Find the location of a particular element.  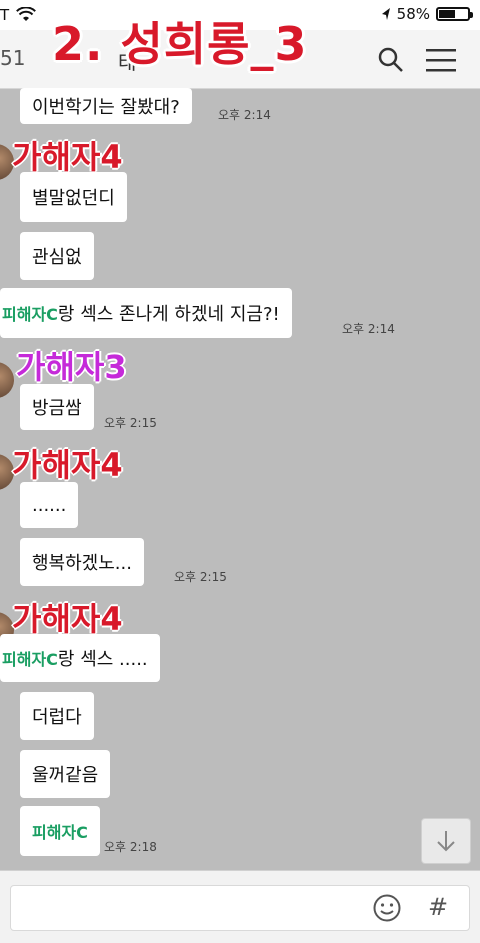

message-bubble: 관심없 is located at coordinates (57, 256).